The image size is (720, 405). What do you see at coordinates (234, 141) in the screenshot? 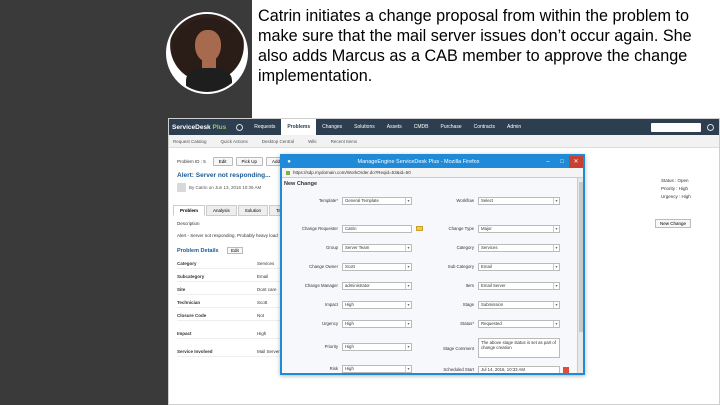
I see `subnav-quick-actions: Quick Actions` at bounding box center [234, 141].